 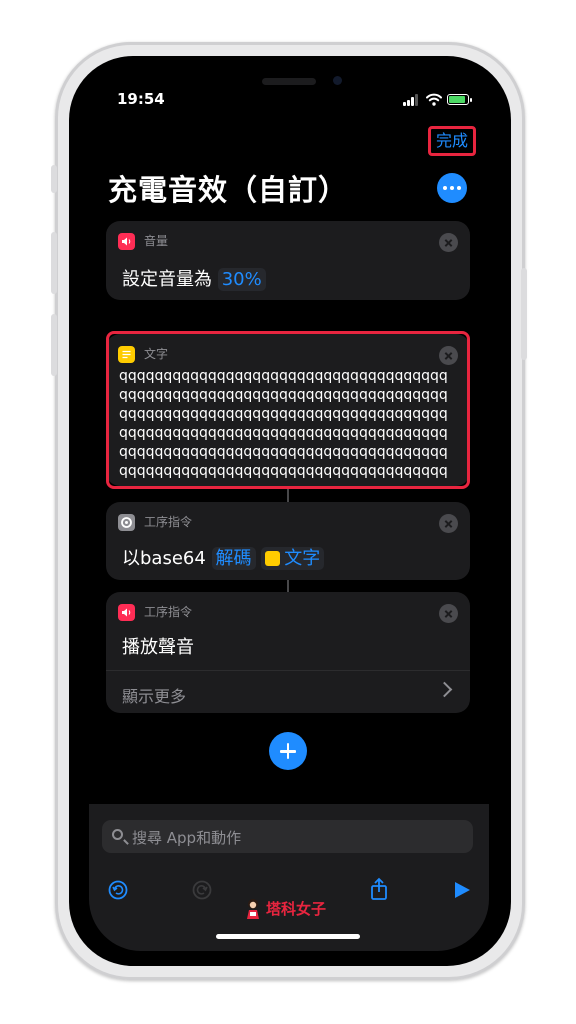 What do you see at coordinates (158, 647) in the screenshot?
I see `action-label: 播放聲音` at bounding box center [158, 647].